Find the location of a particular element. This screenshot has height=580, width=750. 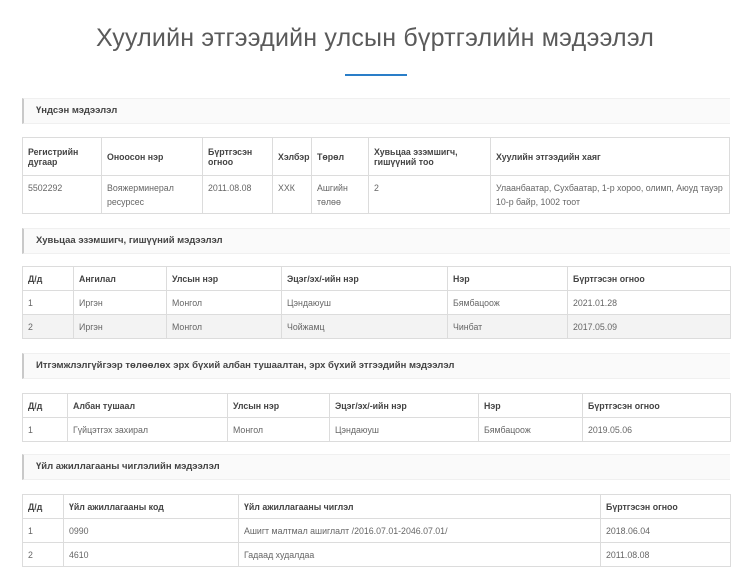

column-header: Хэлбэр is located at coordinates (292, 156).